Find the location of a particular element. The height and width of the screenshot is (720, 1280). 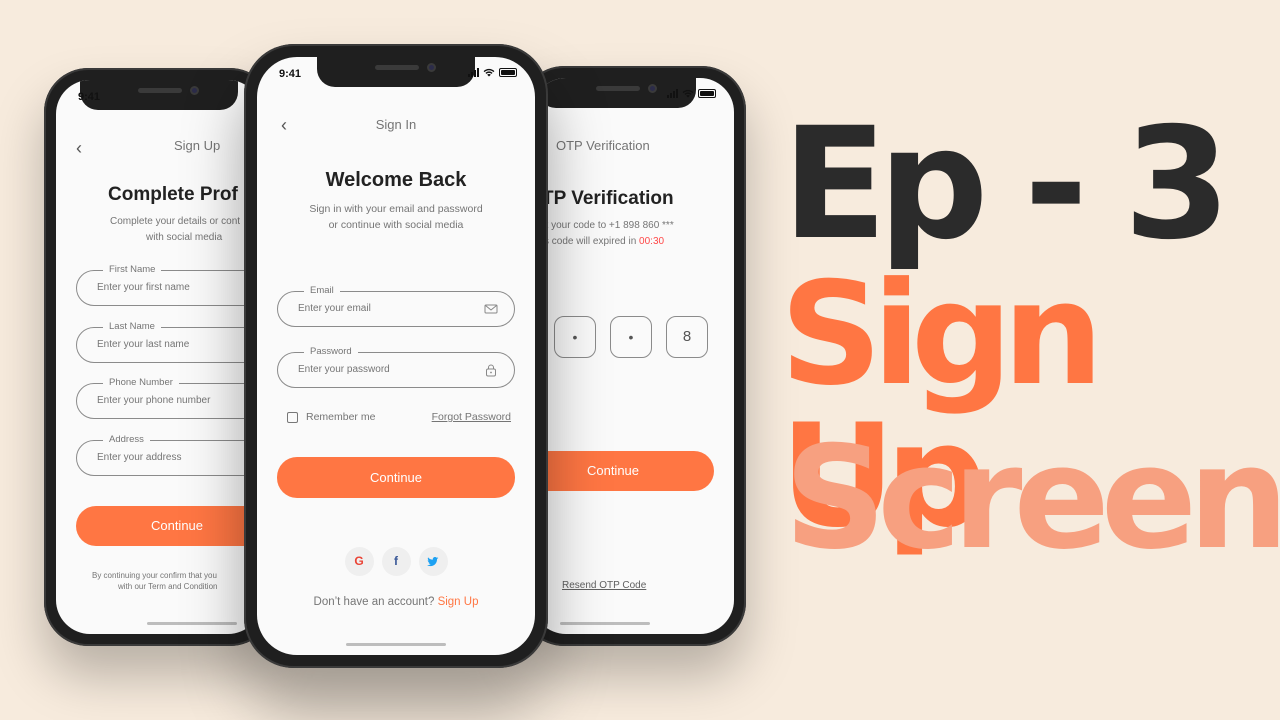

field-label: Phone Number is located at coordinates (141, 382).